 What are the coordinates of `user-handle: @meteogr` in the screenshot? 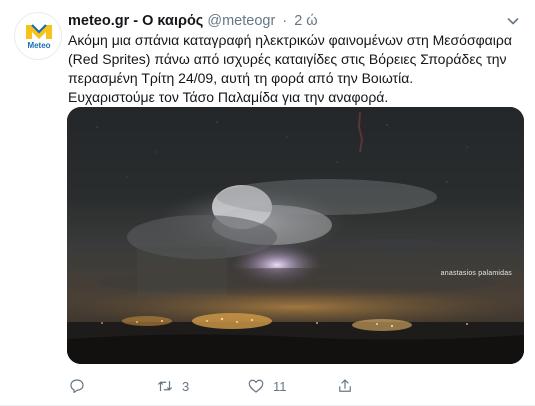 It's located at (241, 21).